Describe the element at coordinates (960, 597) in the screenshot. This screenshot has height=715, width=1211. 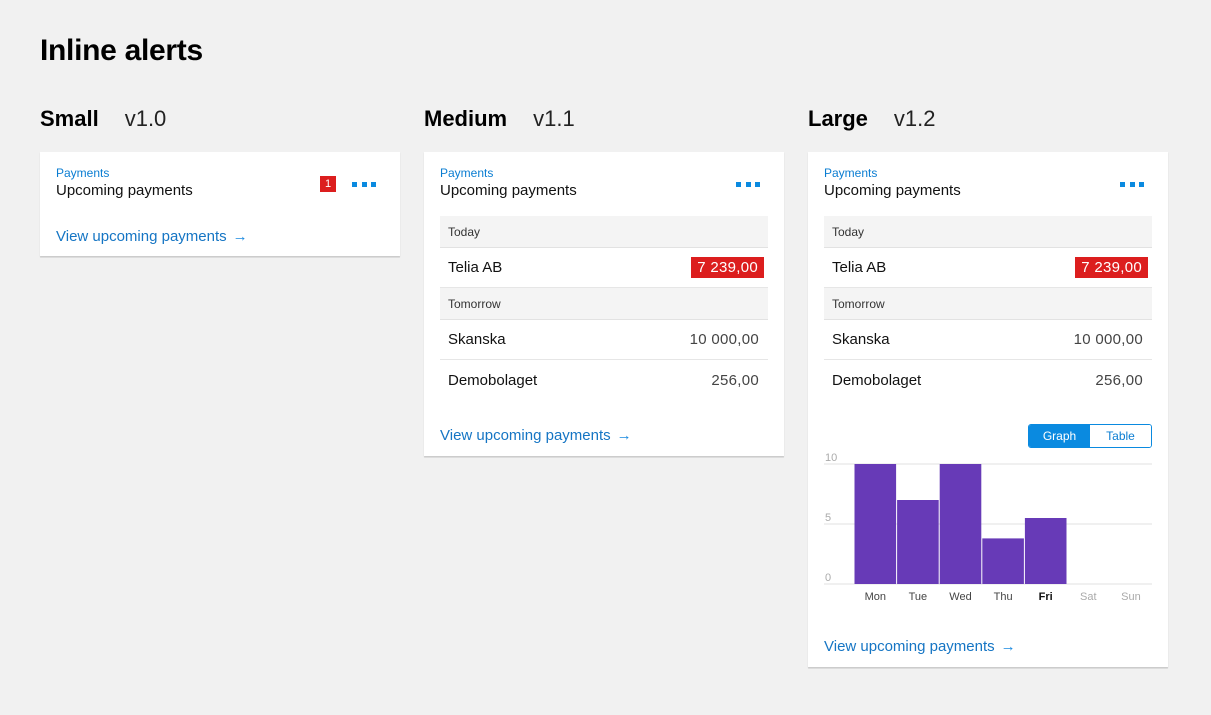
I see `x-tick-label-wed: Wed` at that location.